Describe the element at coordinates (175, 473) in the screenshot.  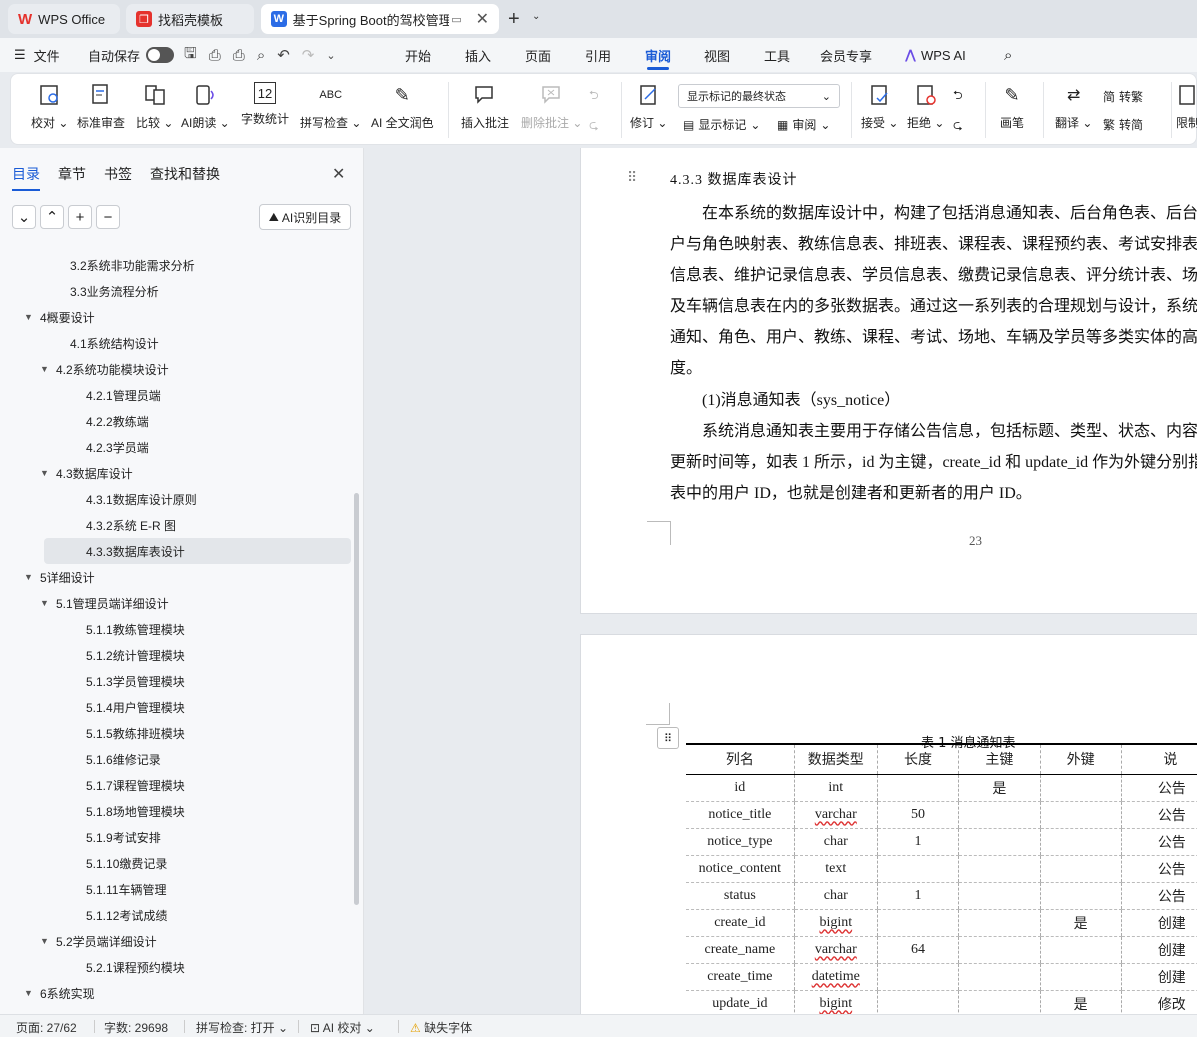
I see `toc-item: ▼ 4.3数据库设计` at that location.